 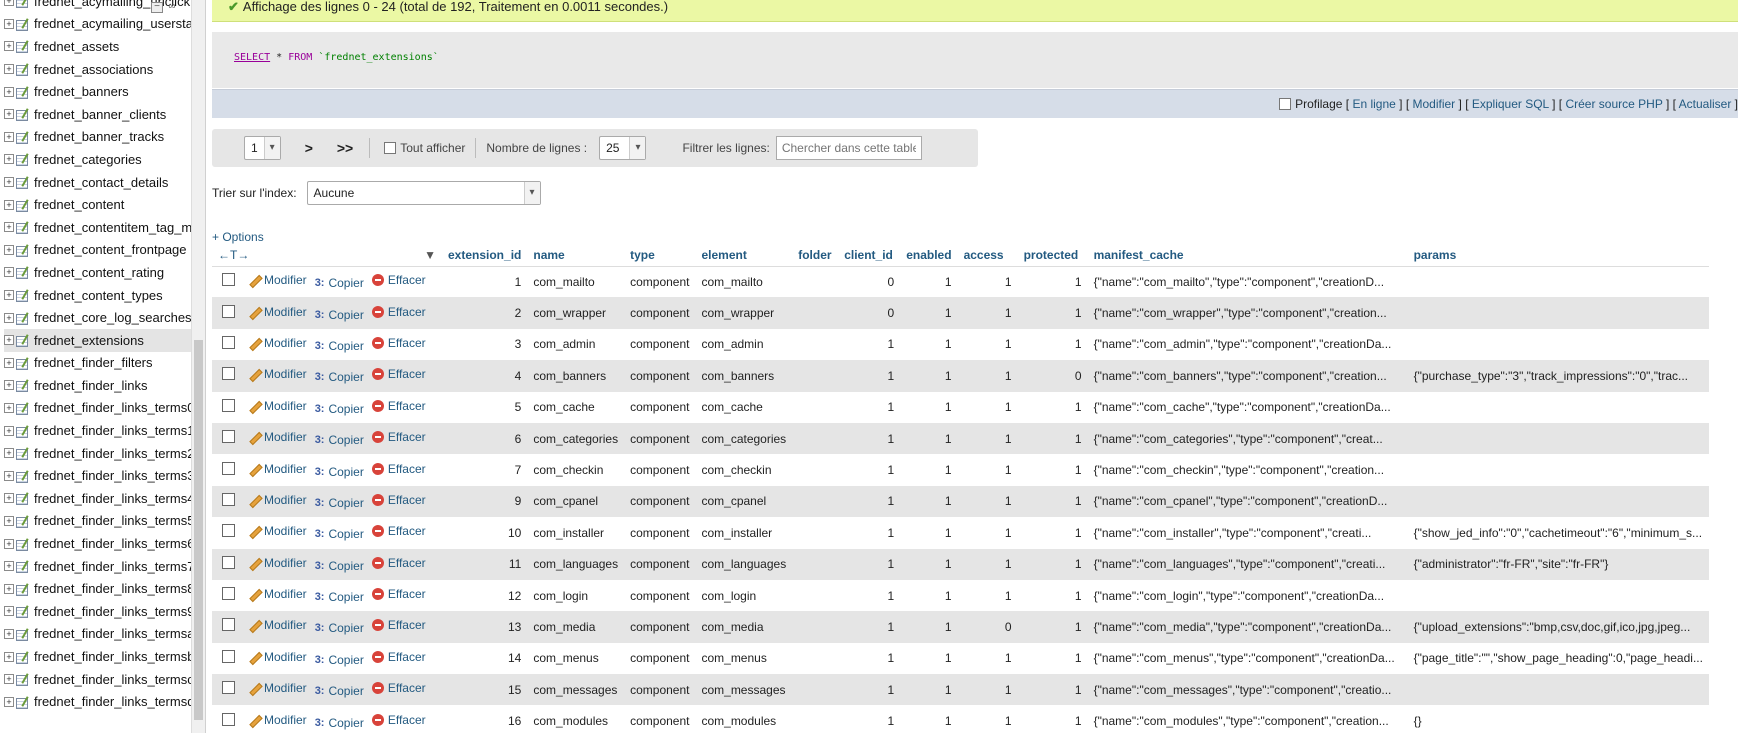 What do you see at coordinates (869, 282) in the screenshot?
I see `cell-client-id: 0` at bounding box center [869, 282].